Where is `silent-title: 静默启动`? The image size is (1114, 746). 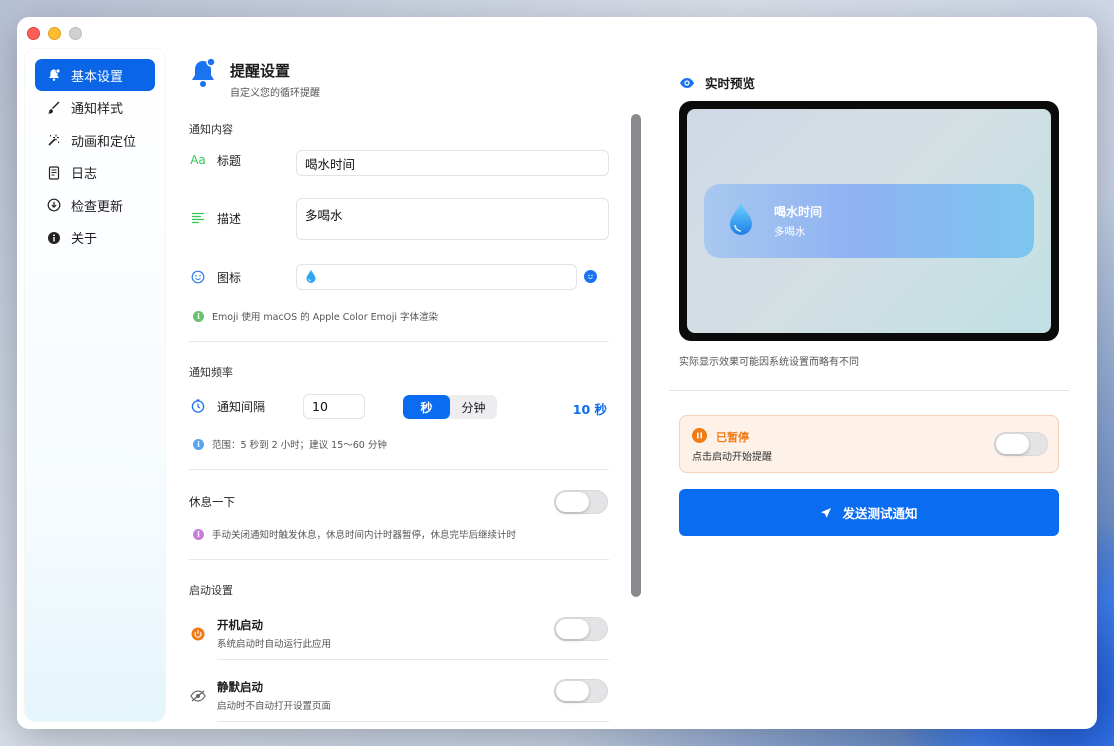 silent-title: 静默启动 is located at coordinates (240, 687).